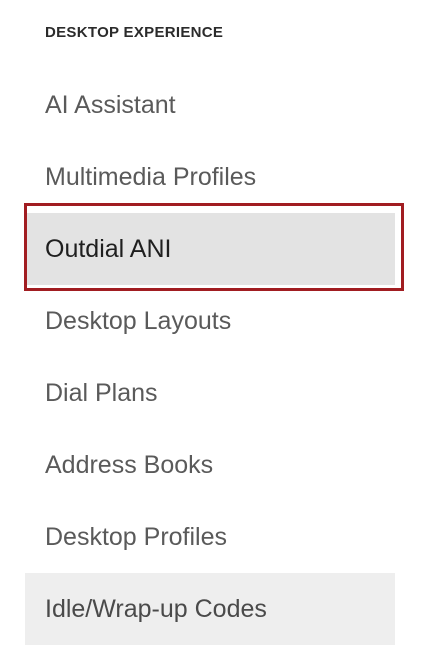  Describe the element at coordinates (210, 537) in the screenshot. I see `nav-item-desktop-profiles: Desktop Profiles` at that location.